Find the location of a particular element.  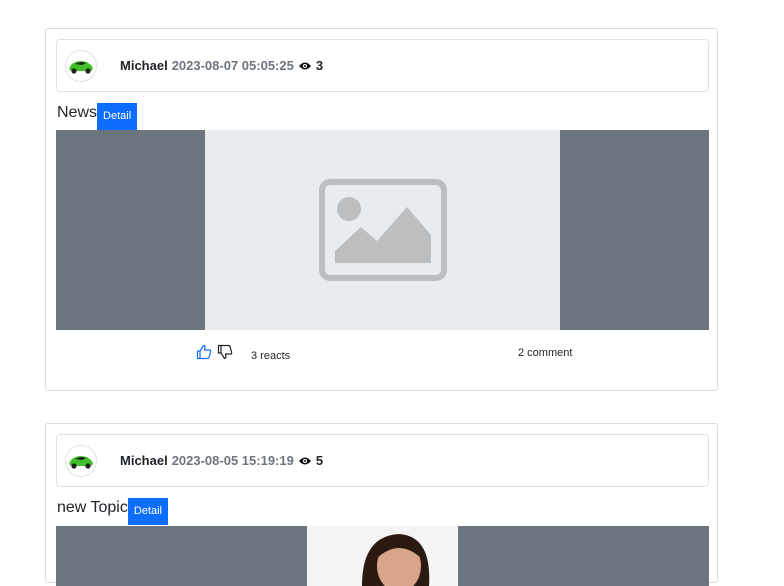

post-title-row: News Detail is located at coordinates (97, 116).